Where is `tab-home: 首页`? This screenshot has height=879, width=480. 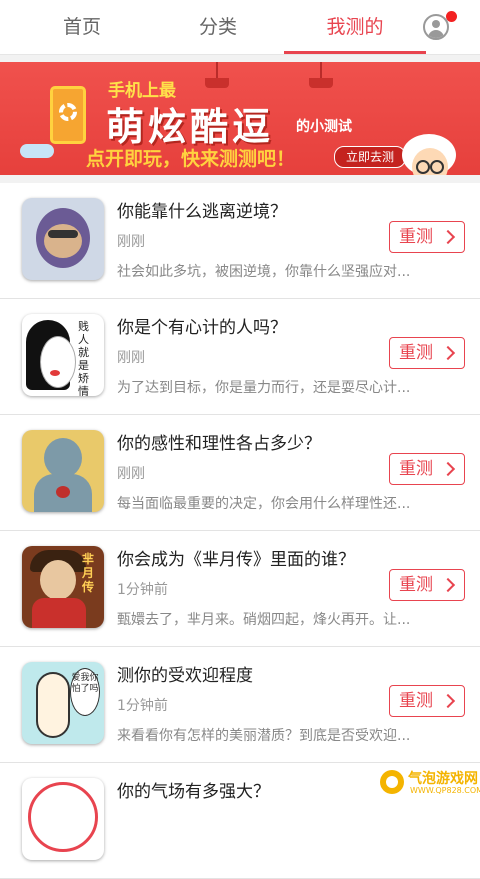 tab-home: 首页 is located at coordinates (82, 27).